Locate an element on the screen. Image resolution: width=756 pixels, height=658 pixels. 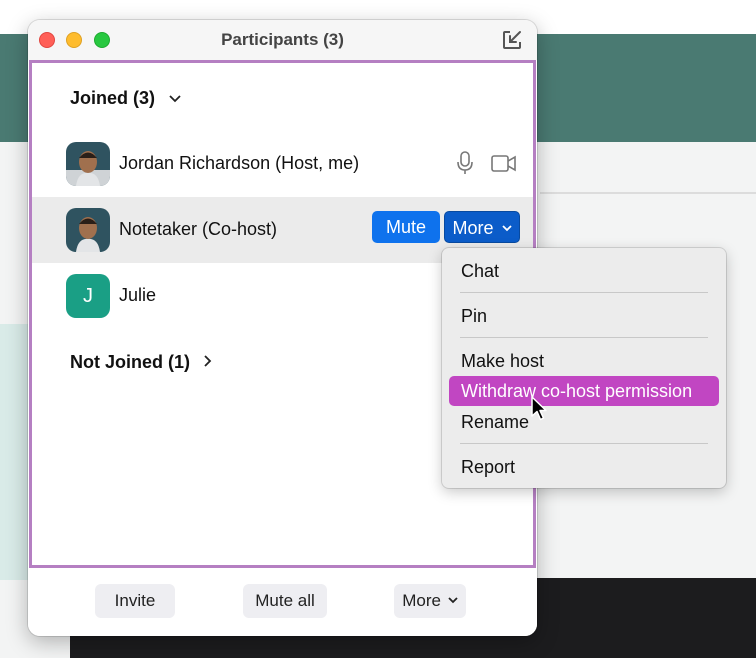
mute-participant-button: Mute is located at coordinates (406, 227).